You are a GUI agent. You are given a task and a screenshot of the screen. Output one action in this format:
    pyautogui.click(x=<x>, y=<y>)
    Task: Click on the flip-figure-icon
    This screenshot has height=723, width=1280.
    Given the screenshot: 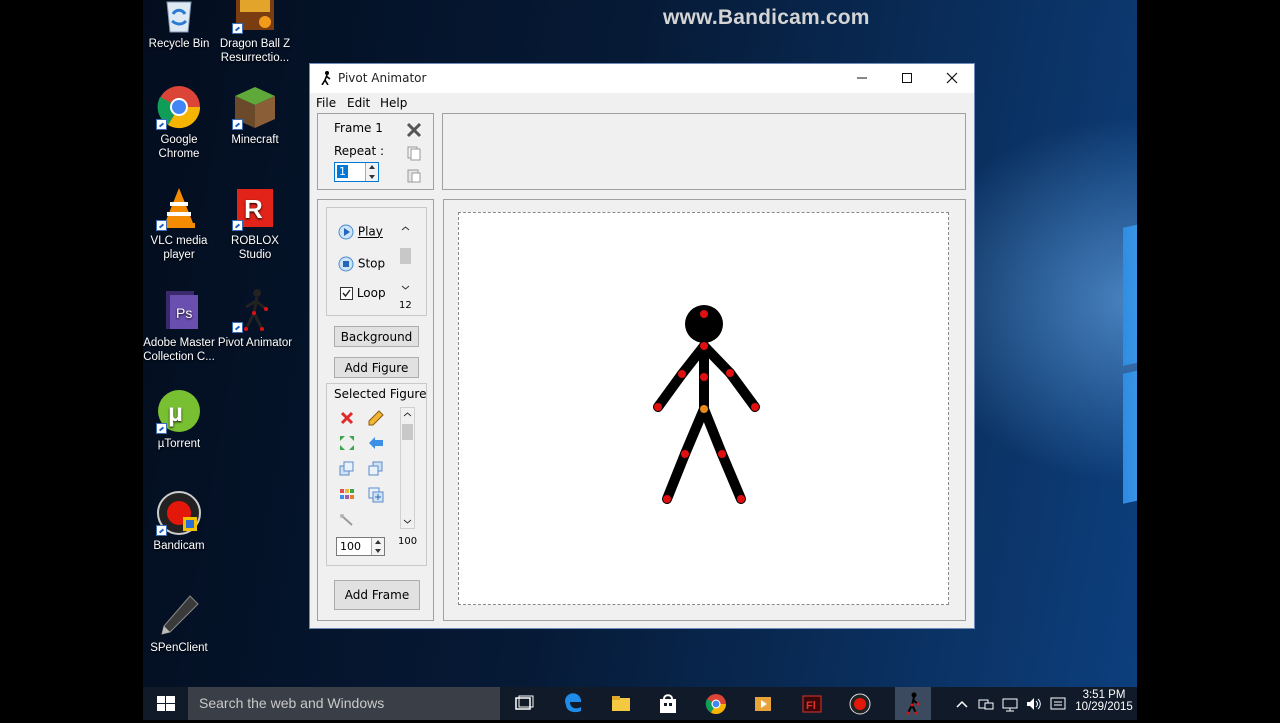 What is the action you would take?
    pyautogui.click(x=347, y=443)
    